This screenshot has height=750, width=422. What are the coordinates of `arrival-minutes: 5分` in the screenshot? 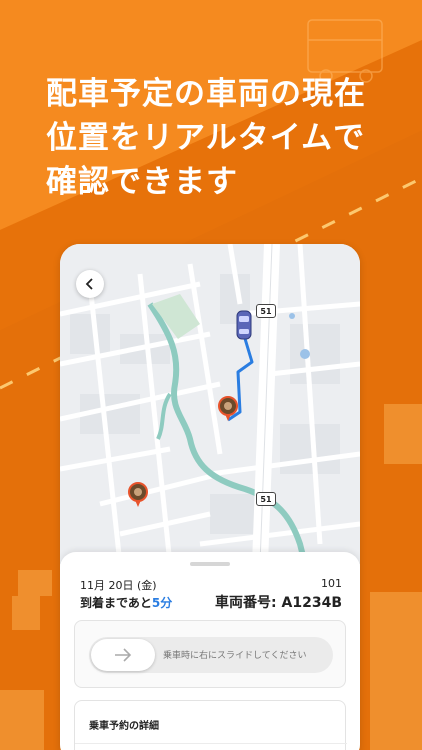 It's located at (162, 603).